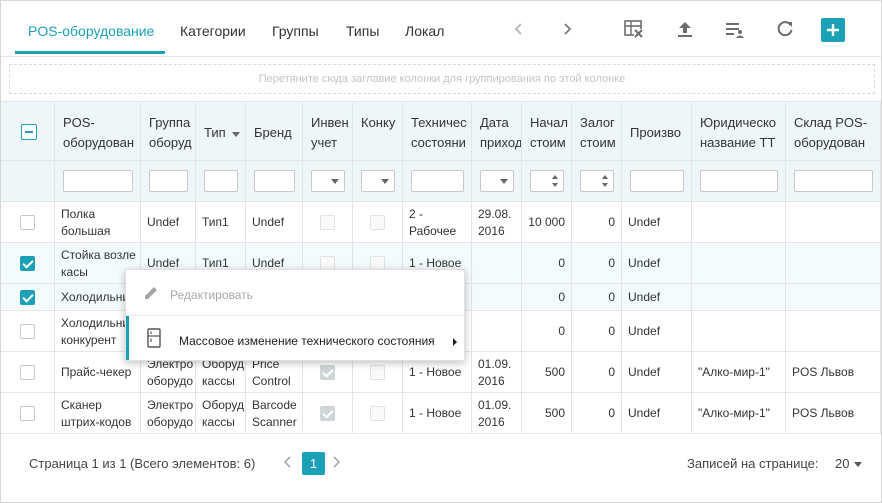  What do you see at coordinates (497, 132) in the screenshot?
I see `column-header-7: Дата приход` at bounding box center [497, 132].